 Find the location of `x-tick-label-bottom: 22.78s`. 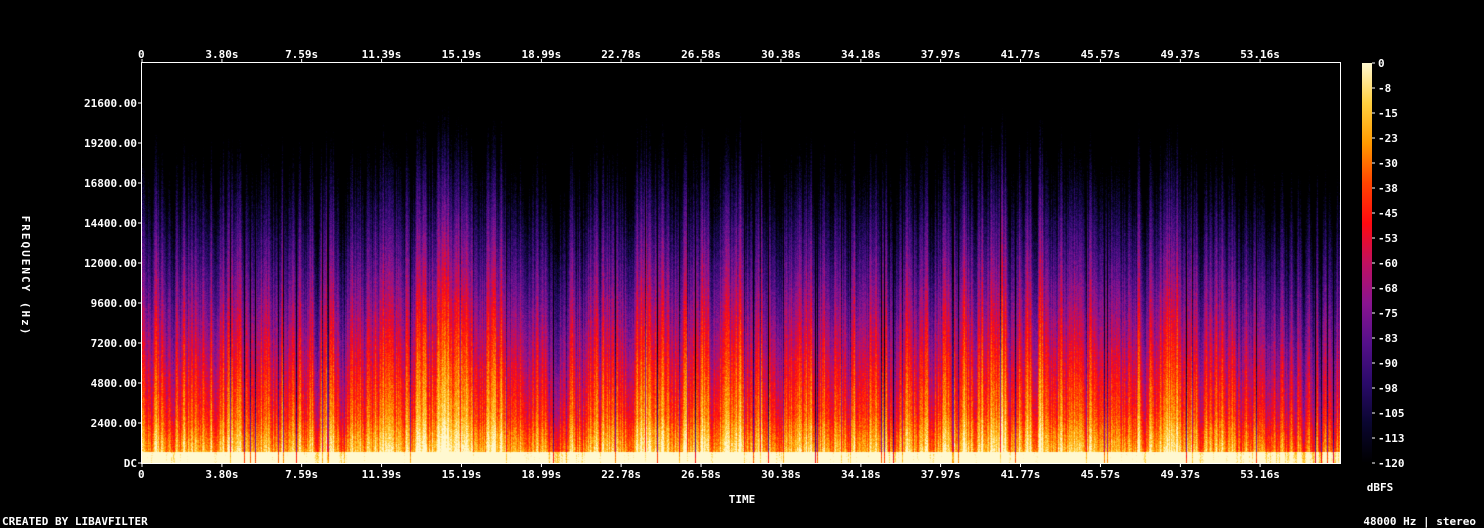

x-tick-label-bottom: 22.78s is located at coordinates (621, 474).